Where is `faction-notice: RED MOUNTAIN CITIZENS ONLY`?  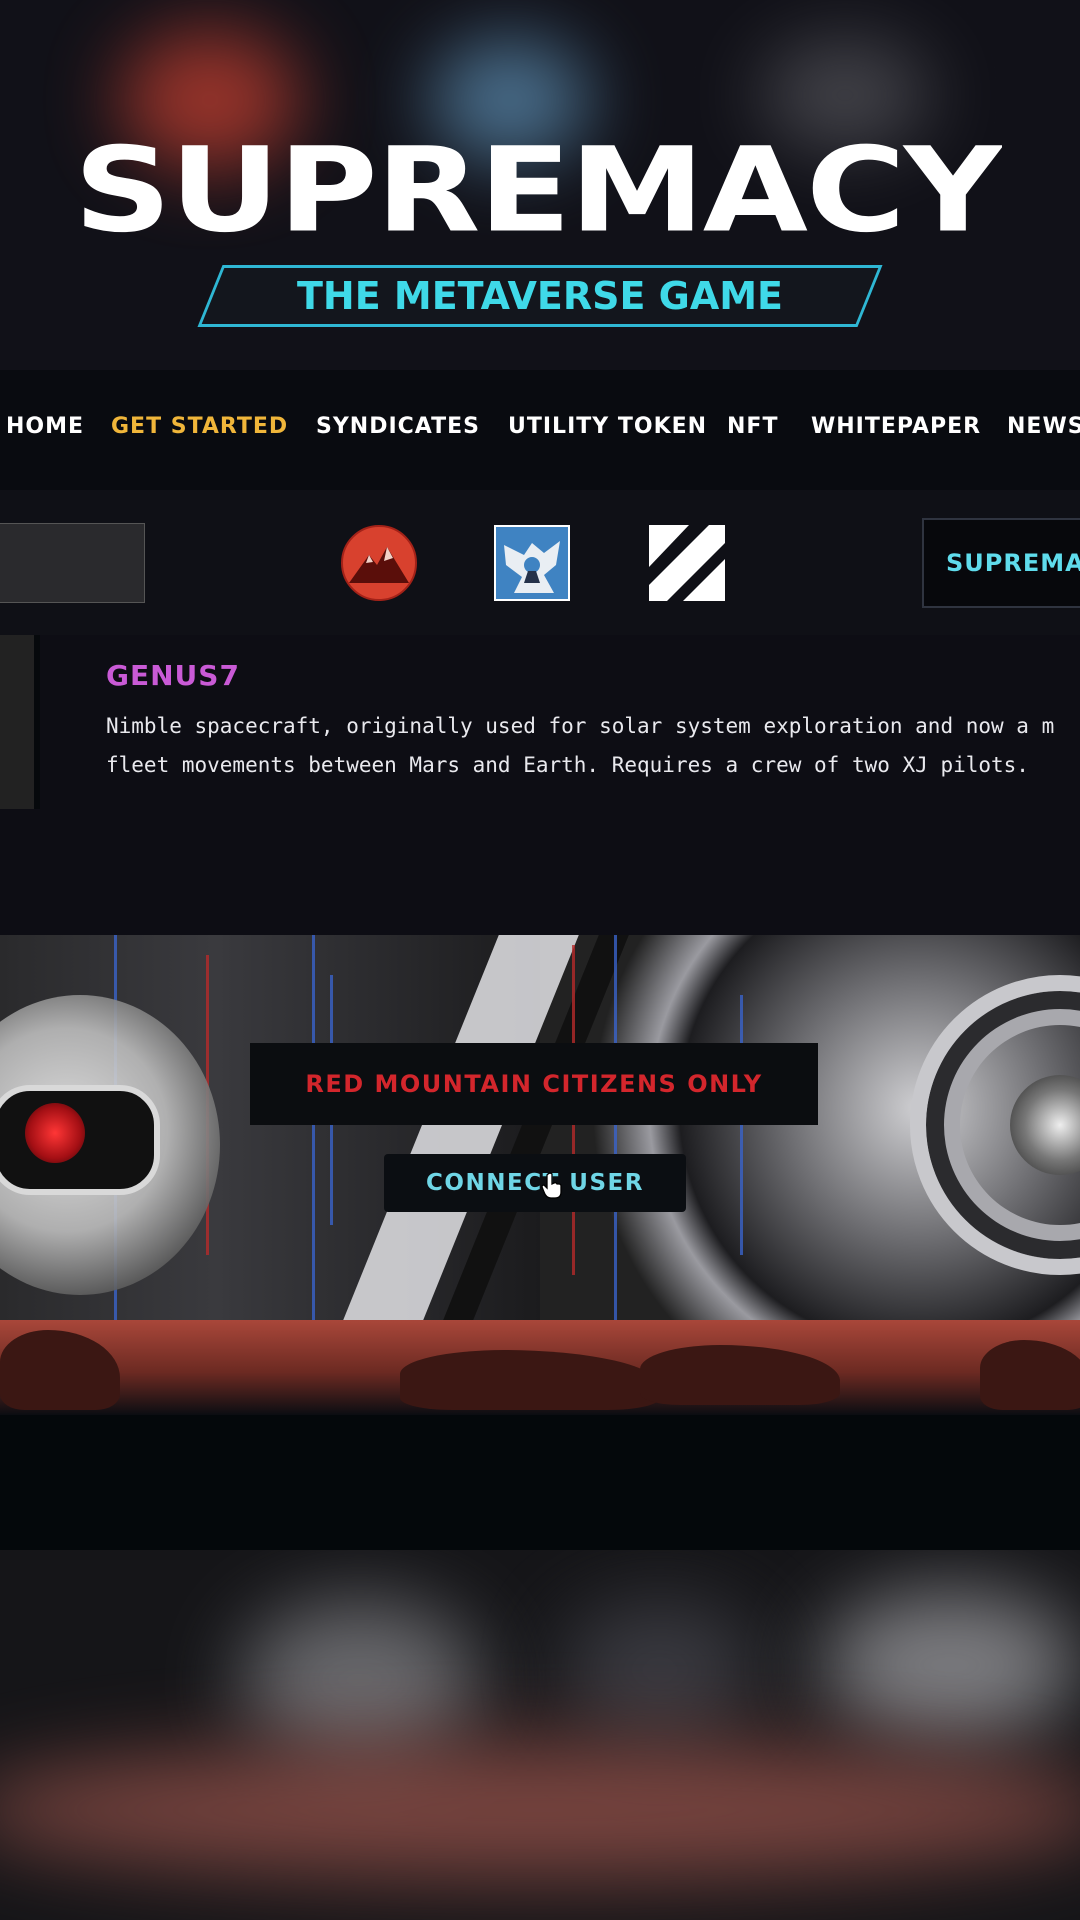
faction-notice: RED MOUNTAIN CITIZENS ONLY is located at coordinates (534, 1084).